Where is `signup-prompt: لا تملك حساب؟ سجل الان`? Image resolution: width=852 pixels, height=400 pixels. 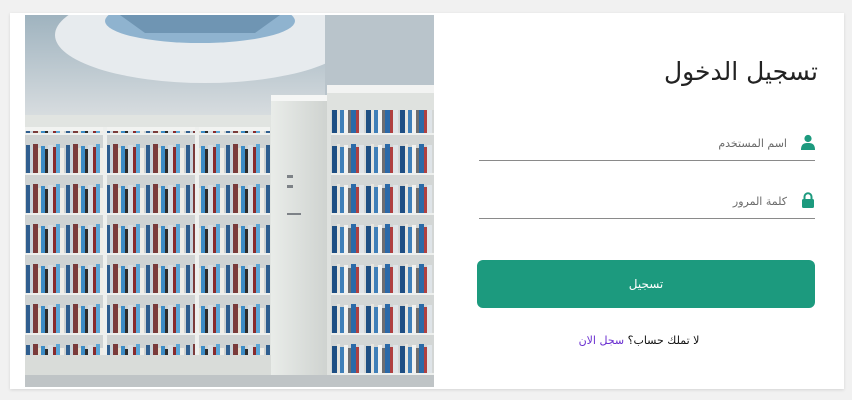
signup-prompt: لا تملك حساب؟ سجل الان is located at coordinates (639, 340).